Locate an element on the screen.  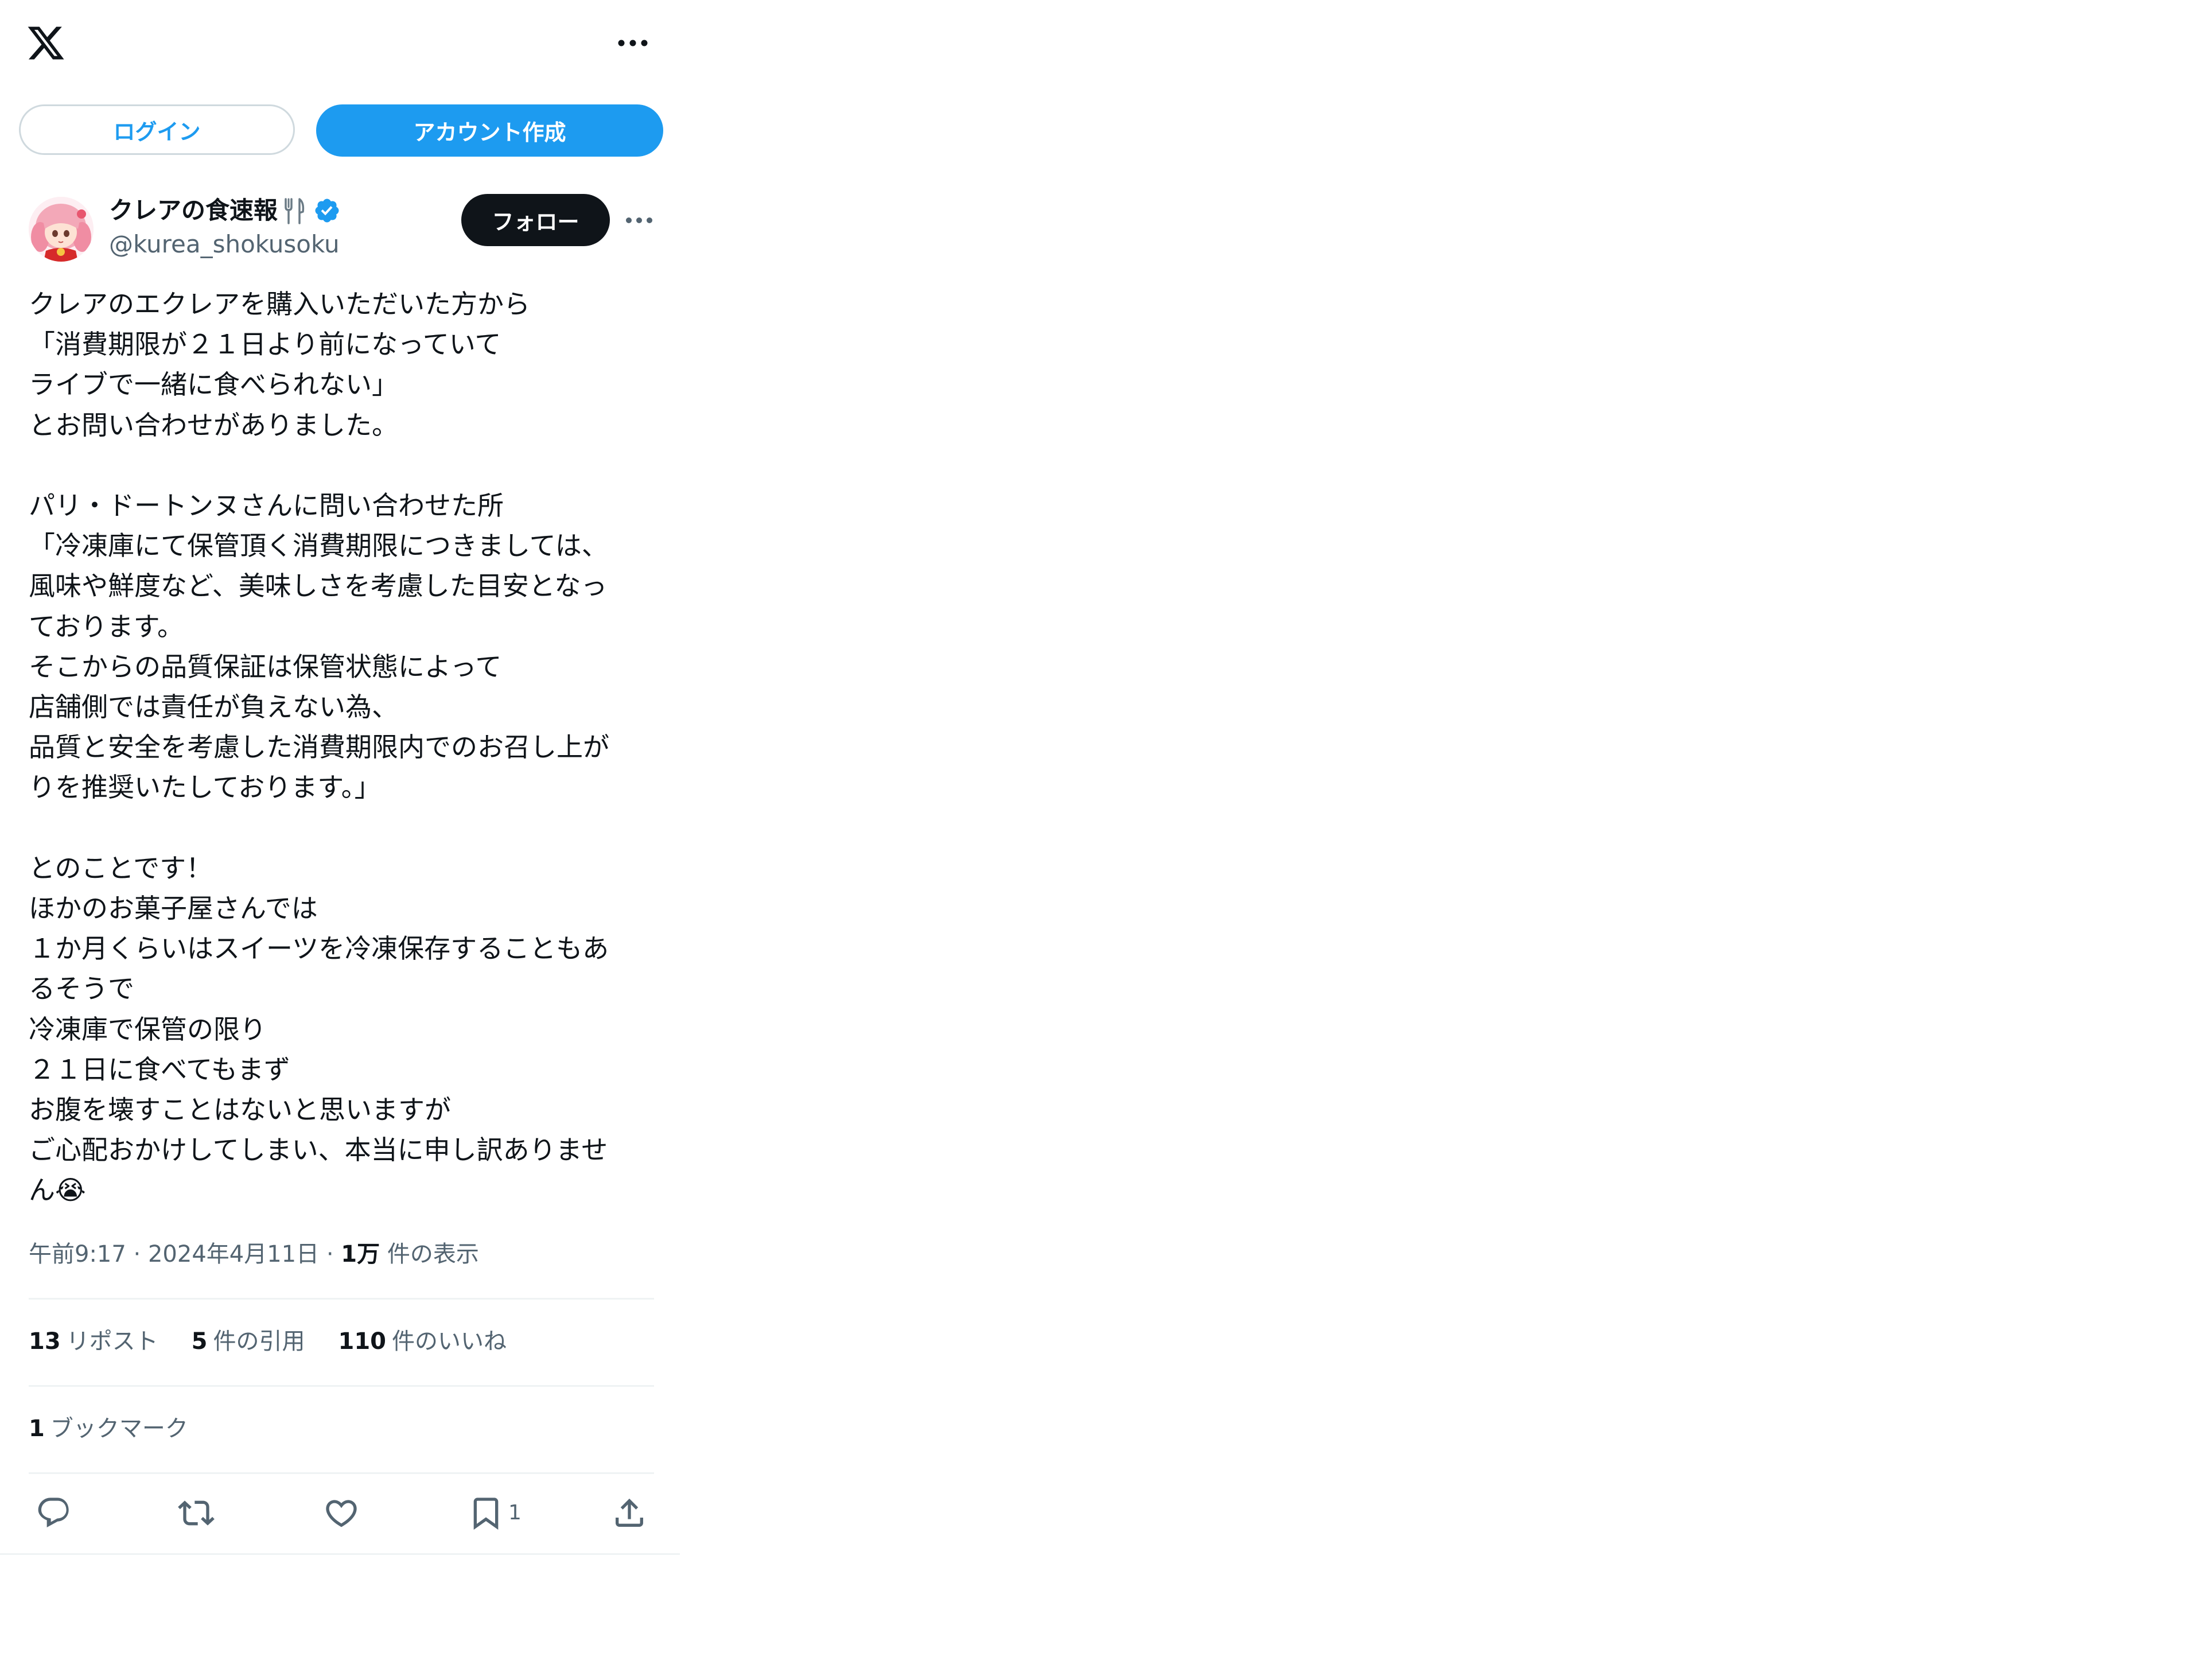
quotes-label: 件の引用 is located at coordinates (259, 1341).